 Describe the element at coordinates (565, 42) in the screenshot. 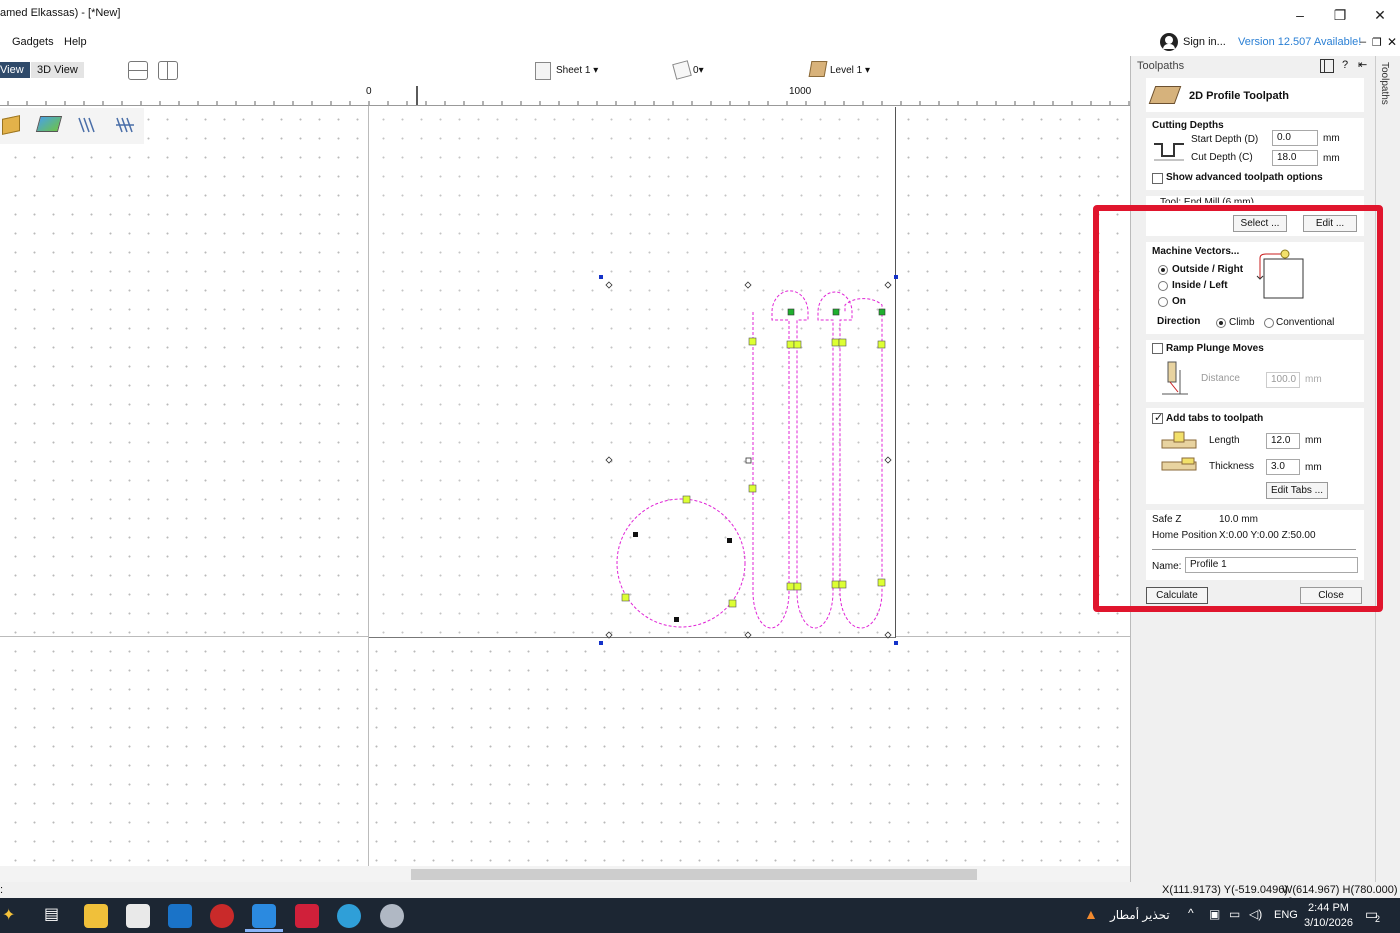

I see `menu-bar: Gadgets Help` at that location.